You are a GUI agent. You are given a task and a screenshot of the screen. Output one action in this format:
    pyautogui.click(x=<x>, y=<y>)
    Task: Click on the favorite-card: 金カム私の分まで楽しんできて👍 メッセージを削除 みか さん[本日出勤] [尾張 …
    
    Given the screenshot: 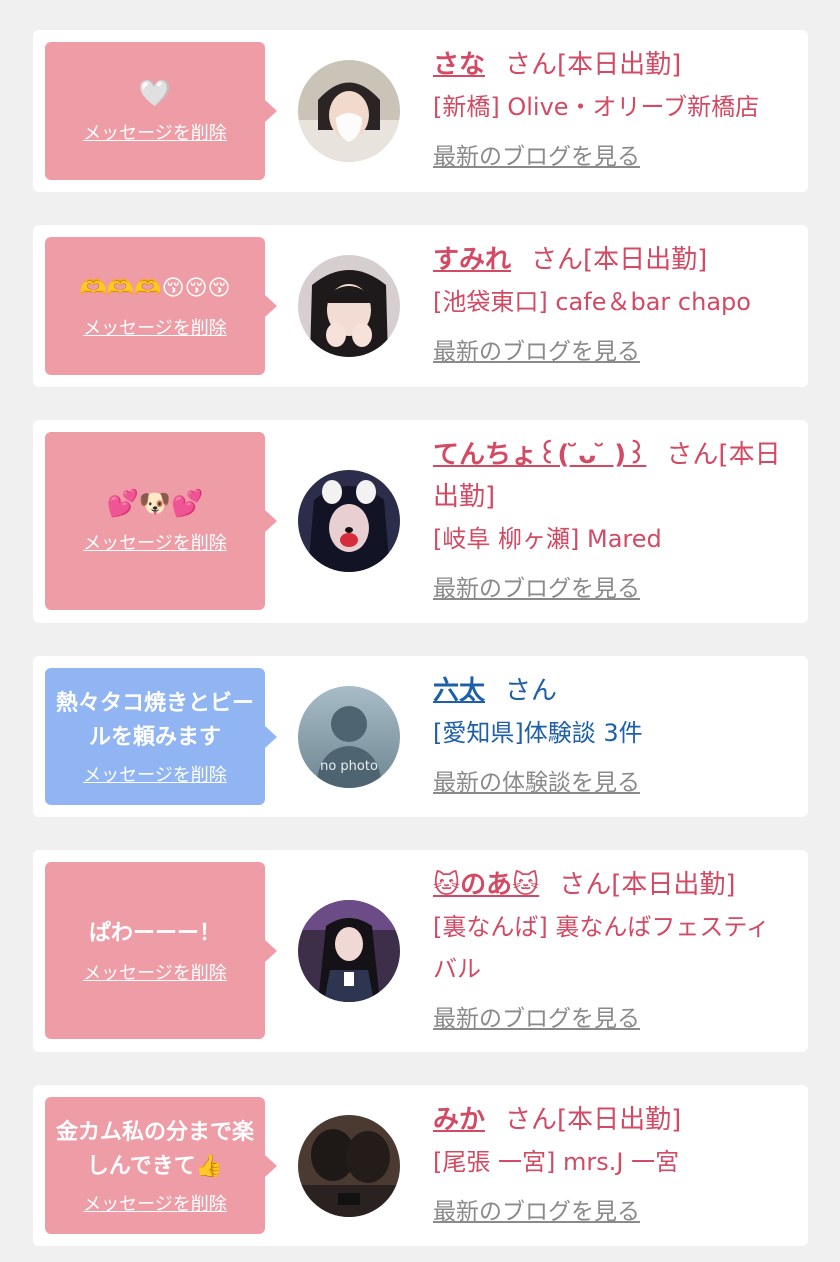 What is the action you would take?
    pyautogui.click(x=420, y=1165)
    